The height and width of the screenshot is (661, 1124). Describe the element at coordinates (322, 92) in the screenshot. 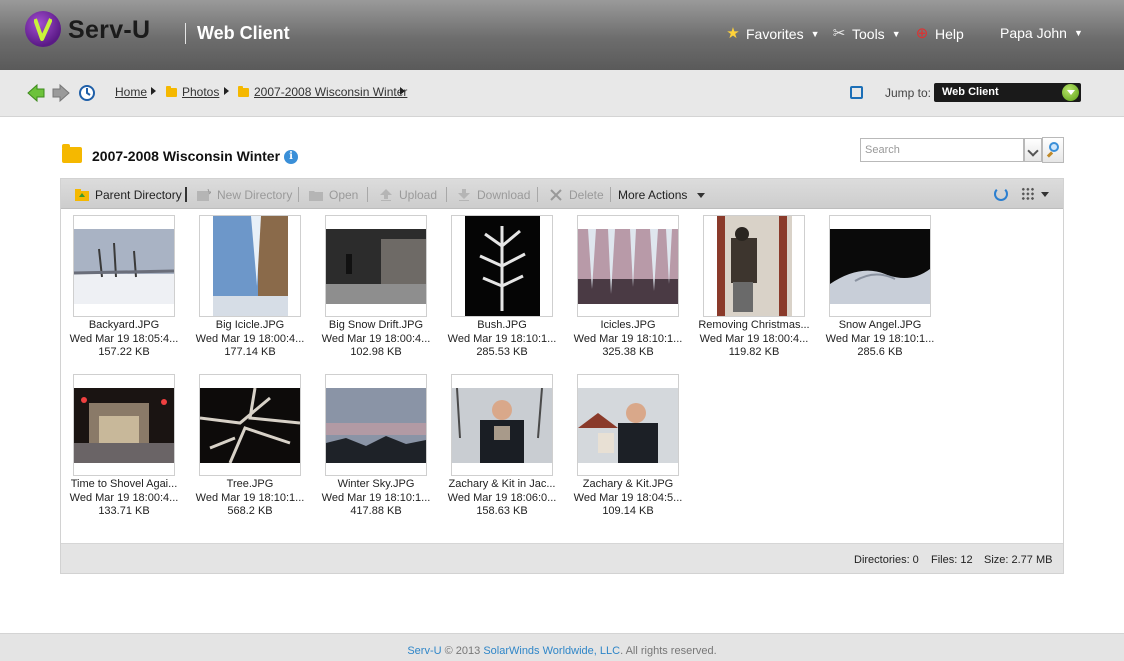

I see `breadcrumb-current: 2007-2008 Wisconsin Winter` at that location.